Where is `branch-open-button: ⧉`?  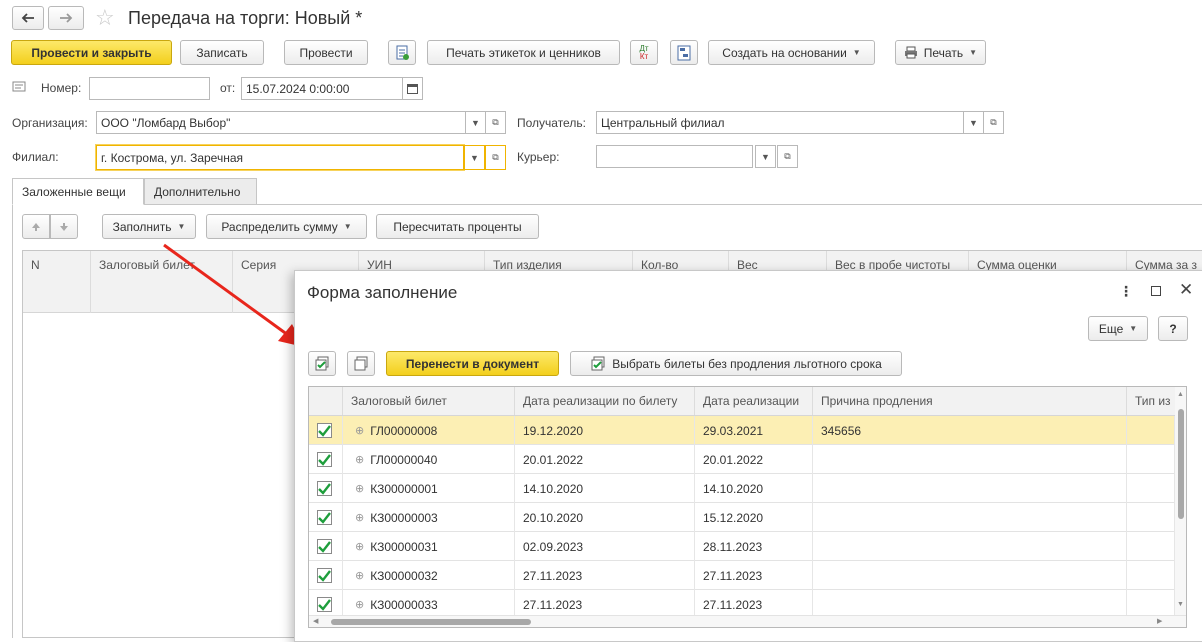 branch-open-button: ⧉ is located at coordinates (495, 157).